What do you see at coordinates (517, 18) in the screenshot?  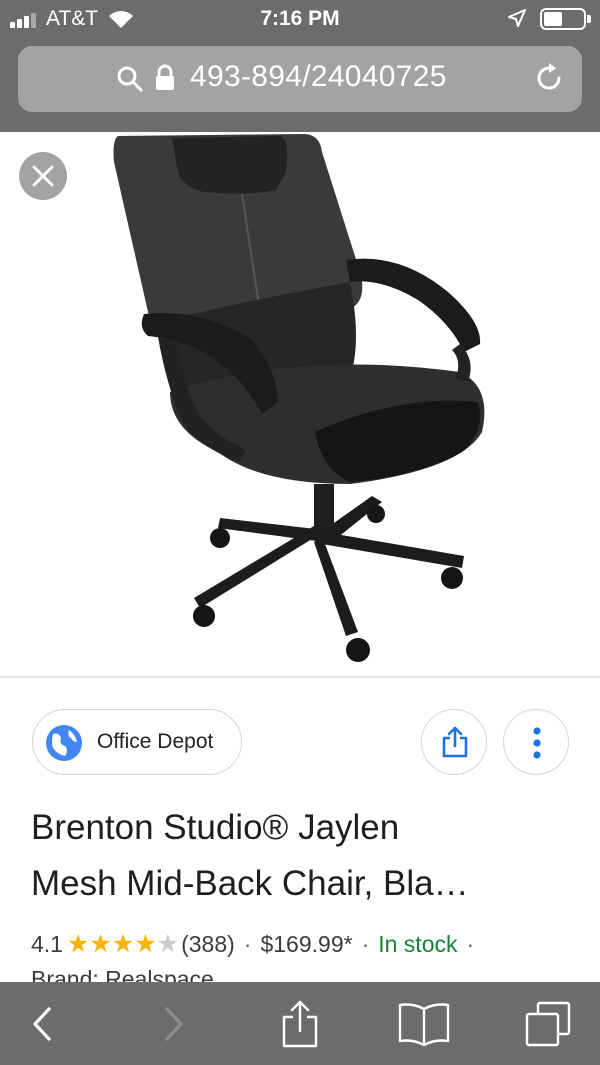 I see `location-arrow-icon` at bounding box center [517, 18].